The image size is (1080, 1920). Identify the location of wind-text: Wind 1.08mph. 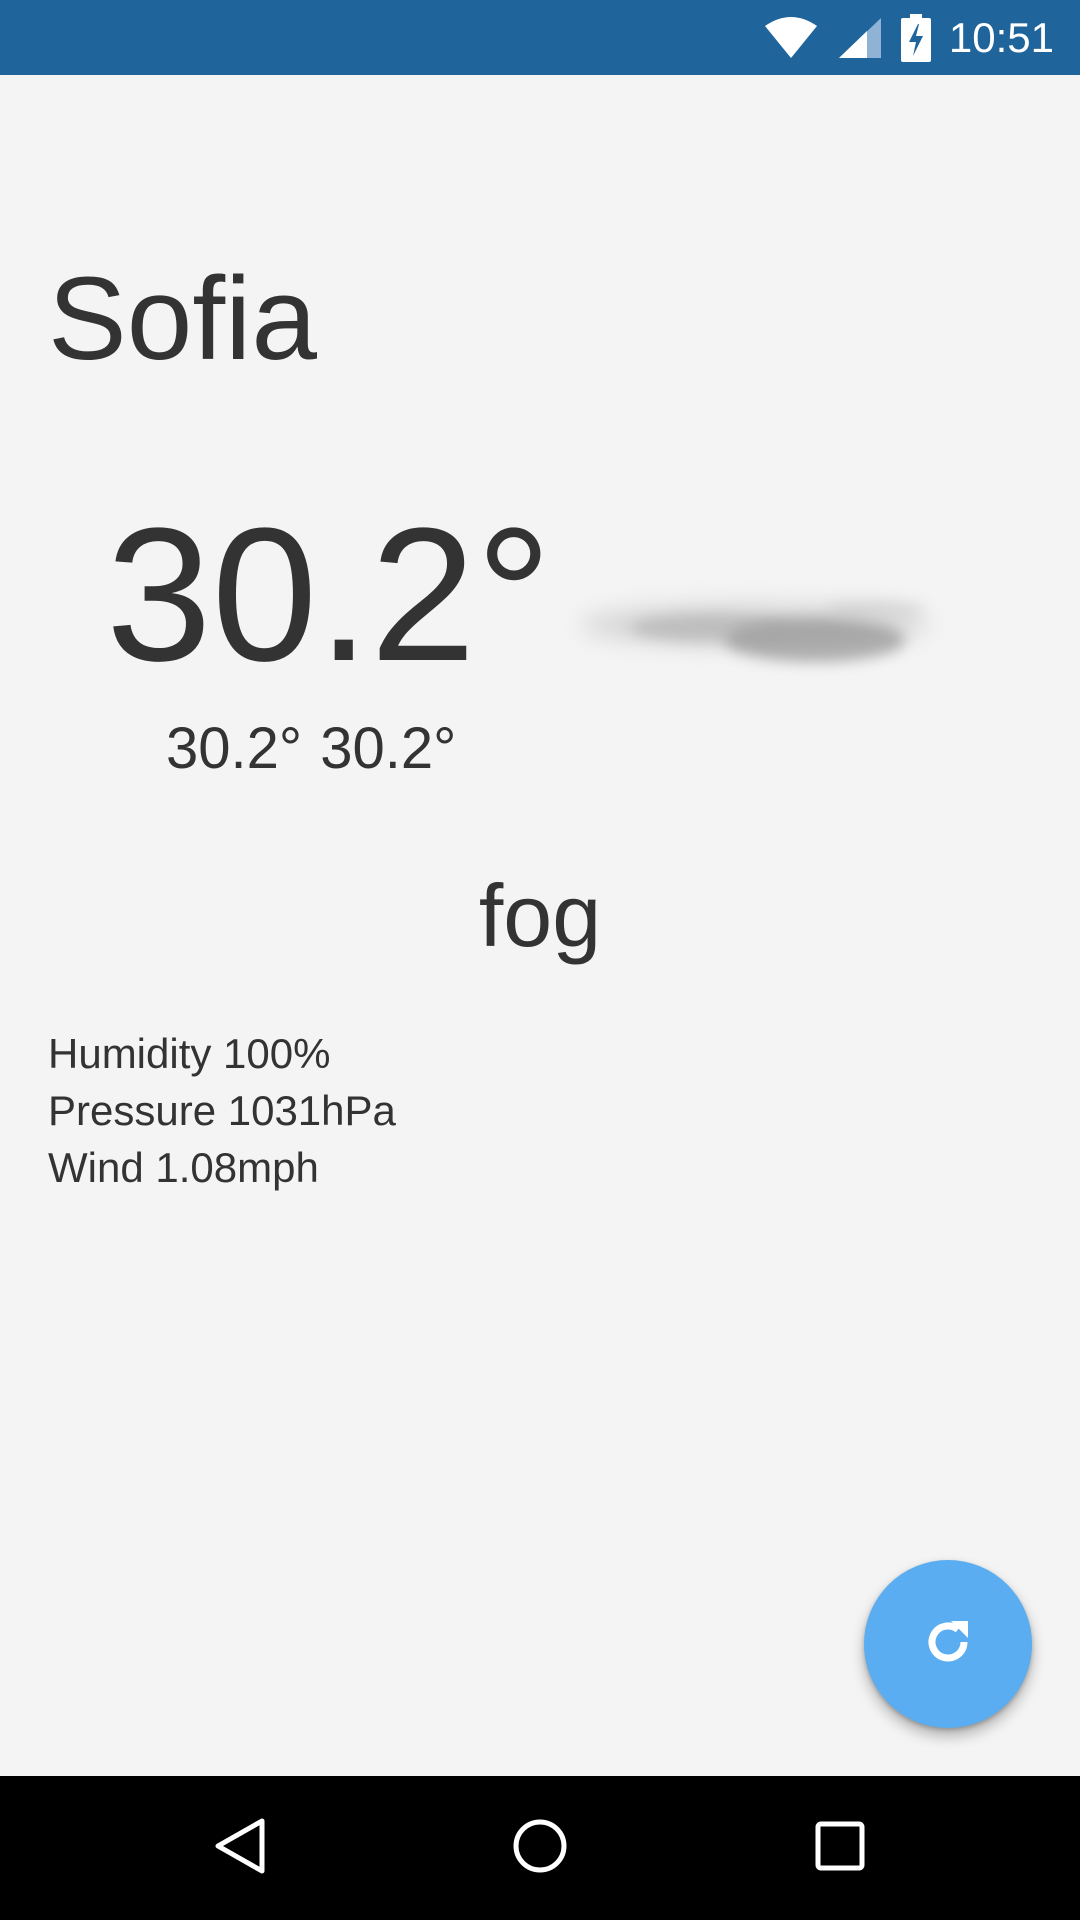
(183, 1167).